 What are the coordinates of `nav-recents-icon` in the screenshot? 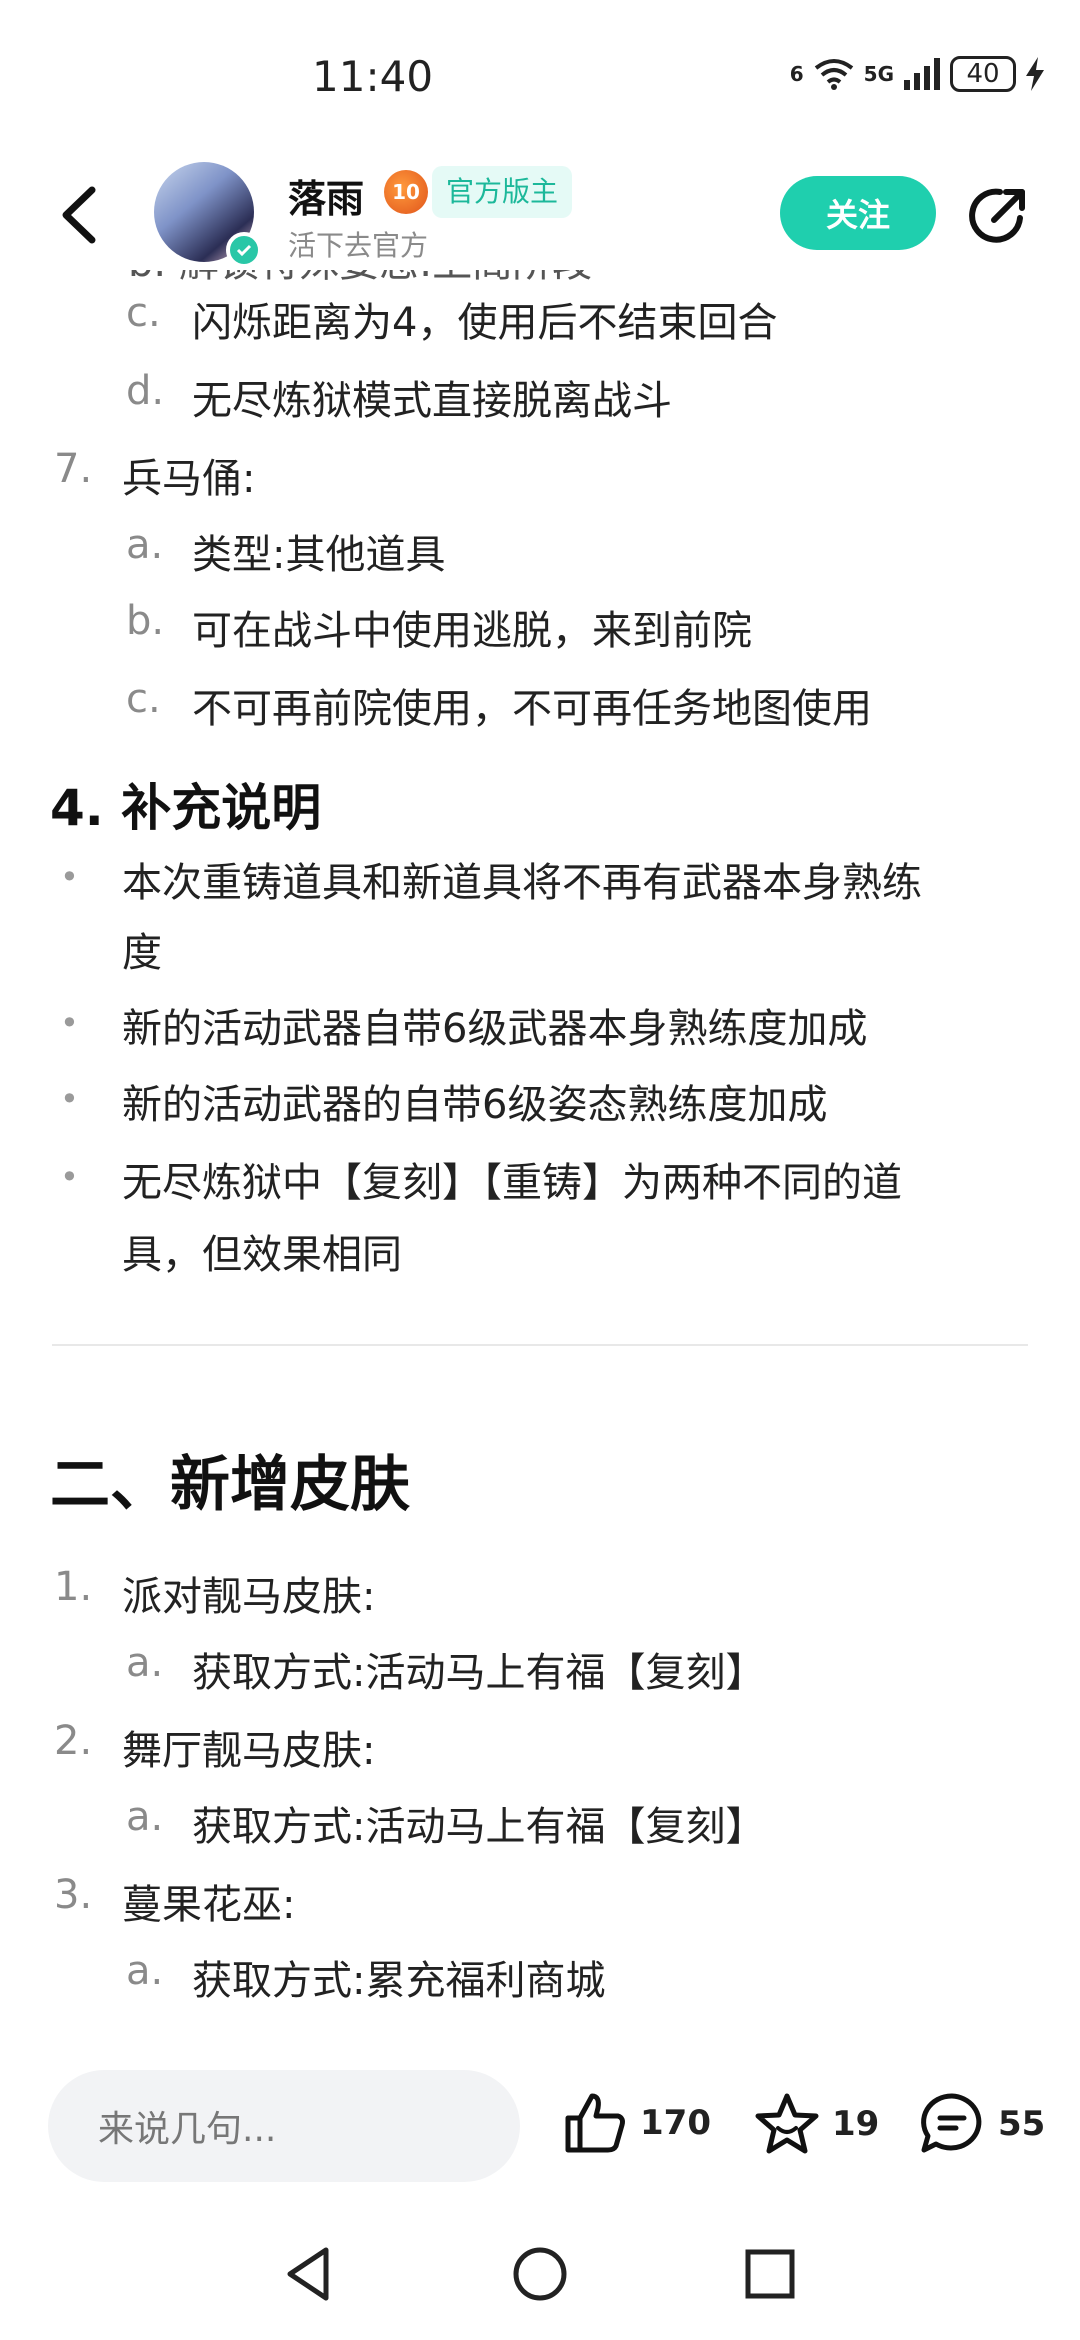 It's located at (770, 2274).